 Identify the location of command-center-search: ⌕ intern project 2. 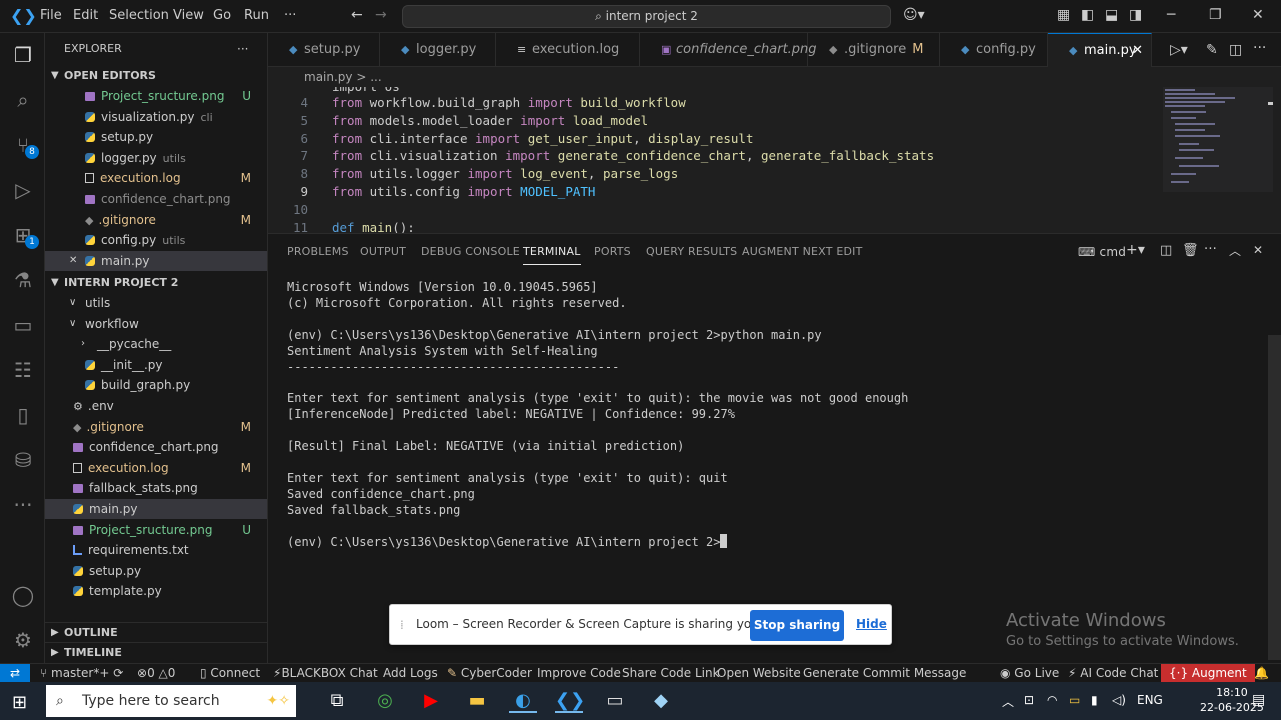
(646, 16).